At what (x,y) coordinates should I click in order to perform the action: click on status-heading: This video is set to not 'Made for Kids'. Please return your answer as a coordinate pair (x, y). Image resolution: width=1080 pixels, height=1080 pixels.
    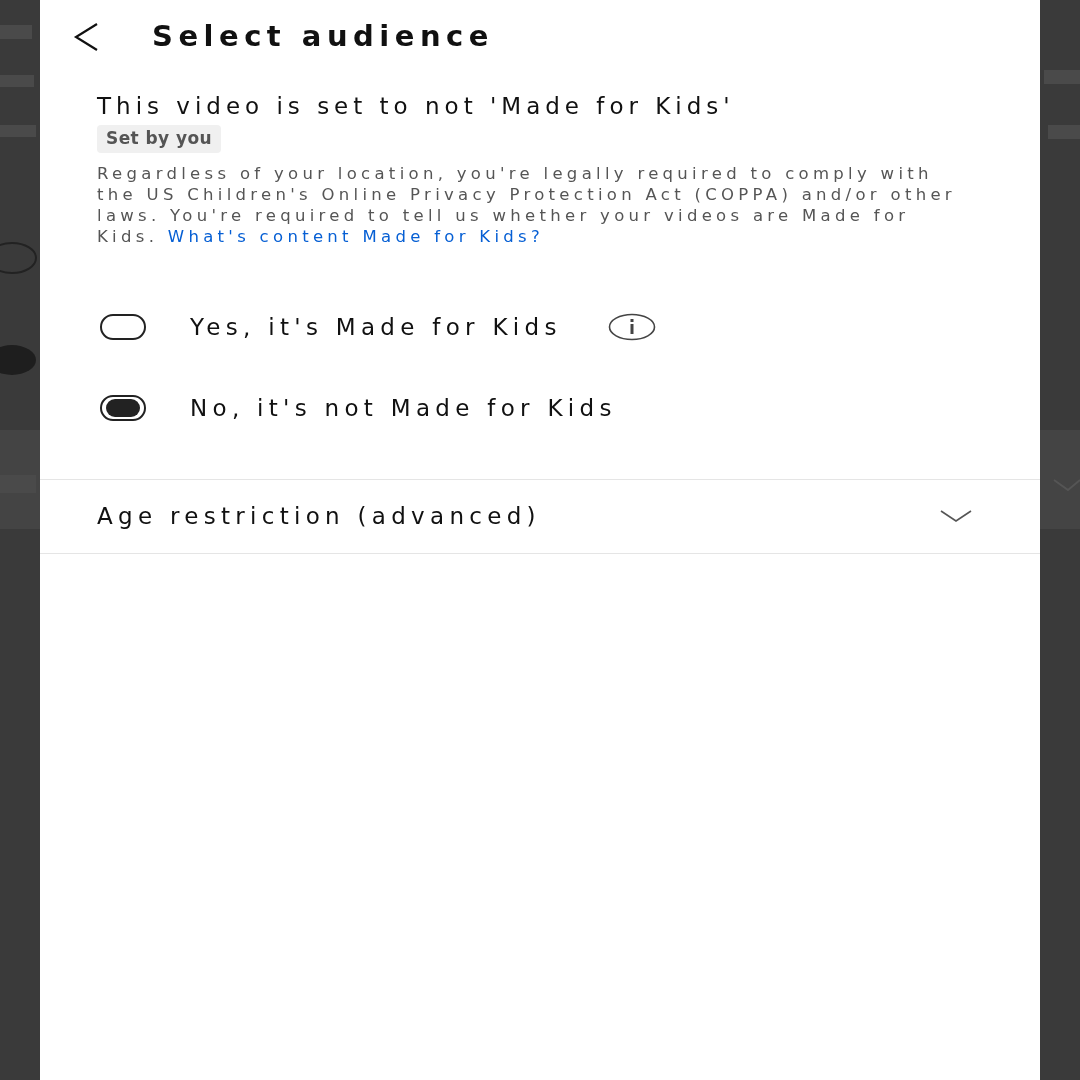
    Looking at the image, I should click on (416, 106).